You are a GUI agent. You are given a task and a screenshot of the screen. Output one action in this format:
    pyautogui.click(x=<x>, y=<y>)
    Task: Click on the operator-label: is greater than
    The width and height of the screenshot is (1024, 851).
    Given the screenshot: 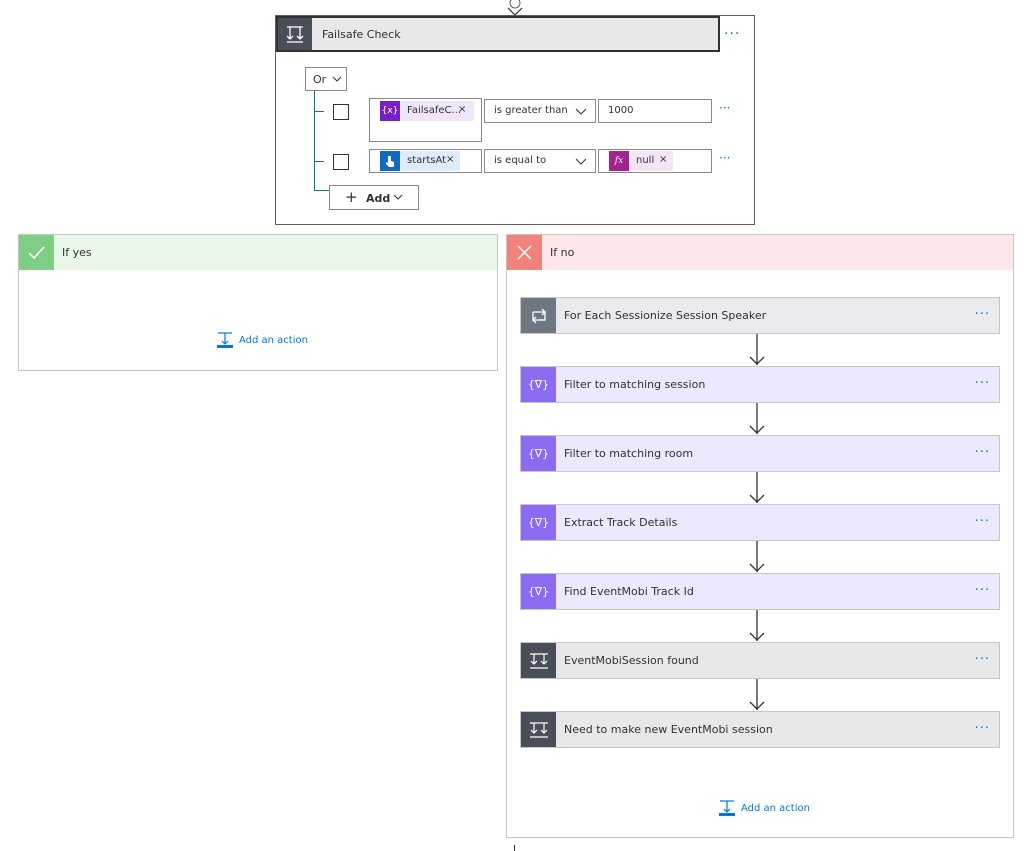 What is the action you would take?
    pyautogui.click(x=531, y=110)
    